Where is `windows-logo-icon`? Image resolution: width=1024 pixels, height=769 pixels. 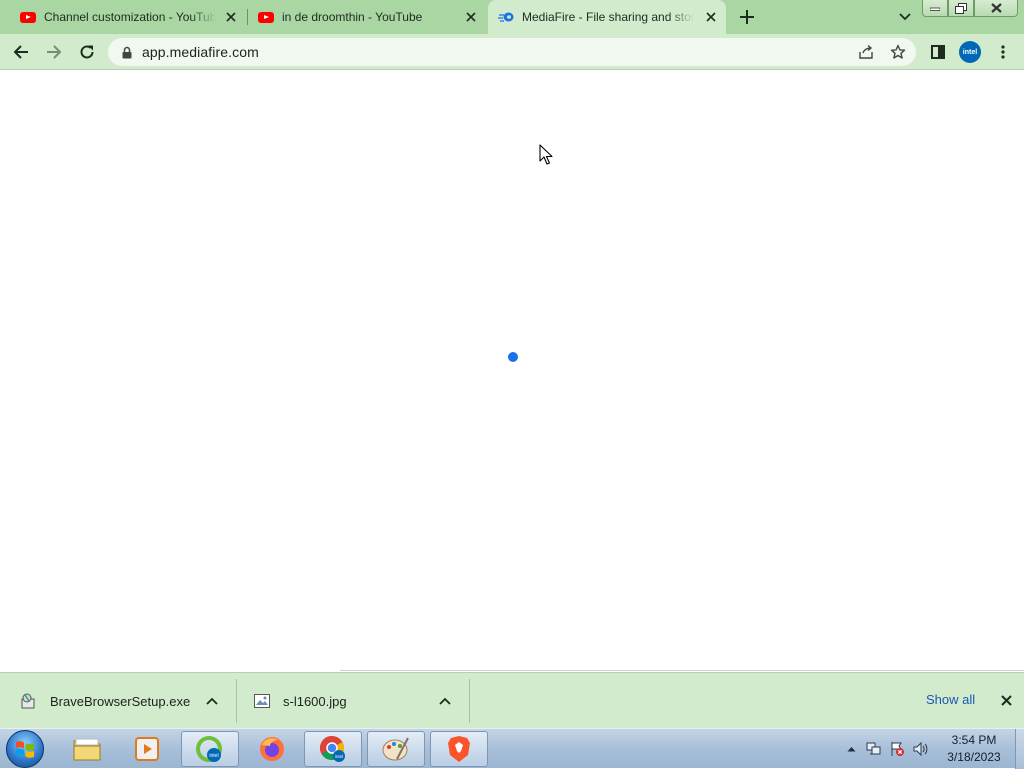 windows-logo-icon is located at coordinates (25, 749).